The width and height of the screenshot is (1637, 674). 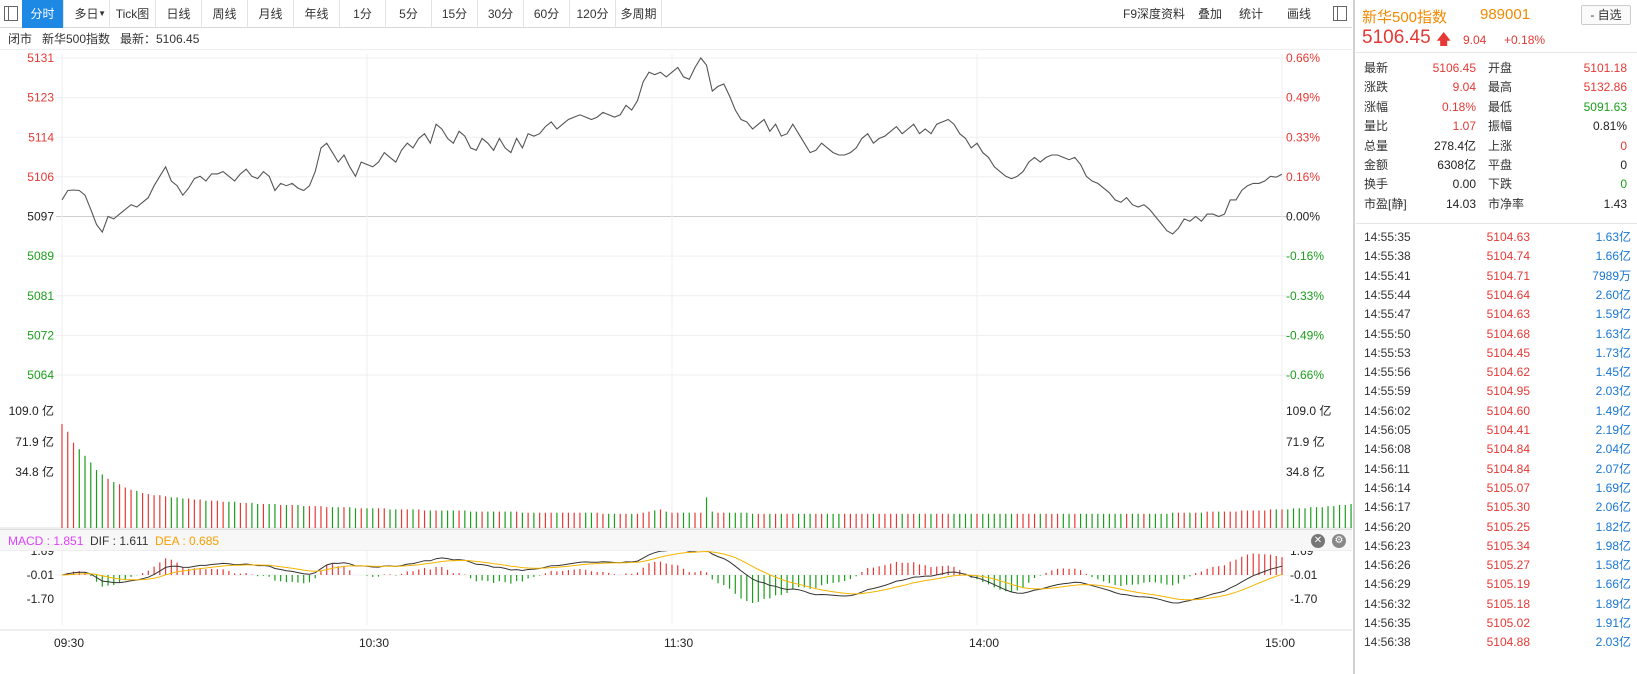 What do you see at coordinates (1154, 14) in the screenshot?
I see `f9-depth-button: F9深度资料` at bounding box center [1154, 14].